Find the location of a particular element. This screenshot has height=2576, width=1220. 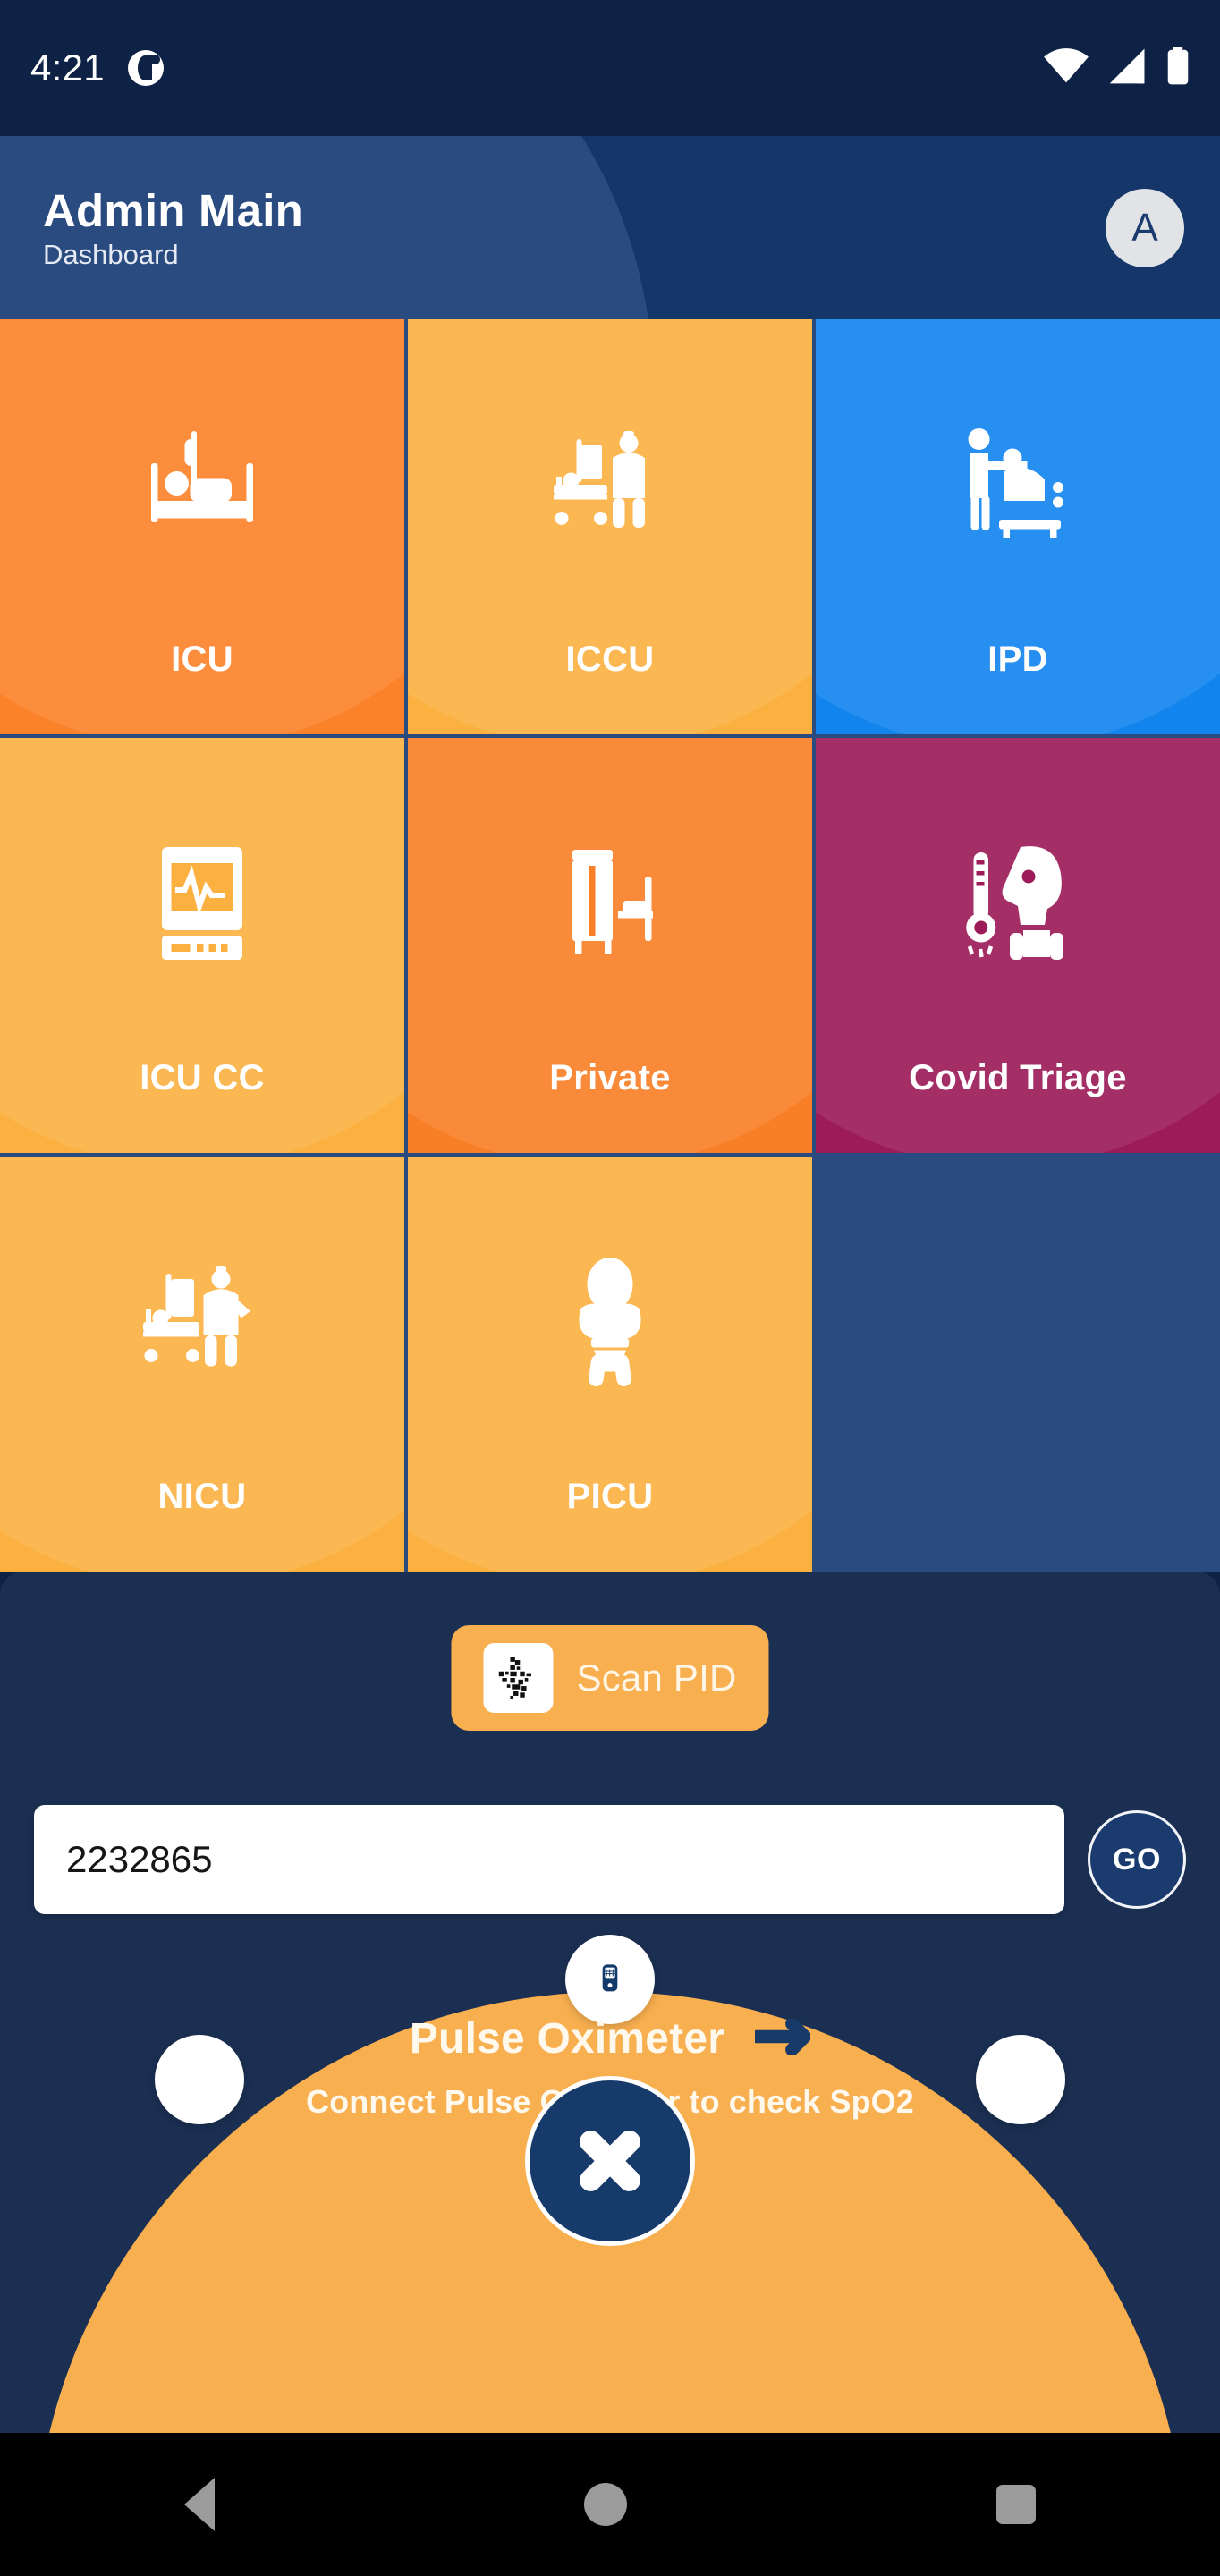

recents-square-icon is located at coordinates (1015, 2504).